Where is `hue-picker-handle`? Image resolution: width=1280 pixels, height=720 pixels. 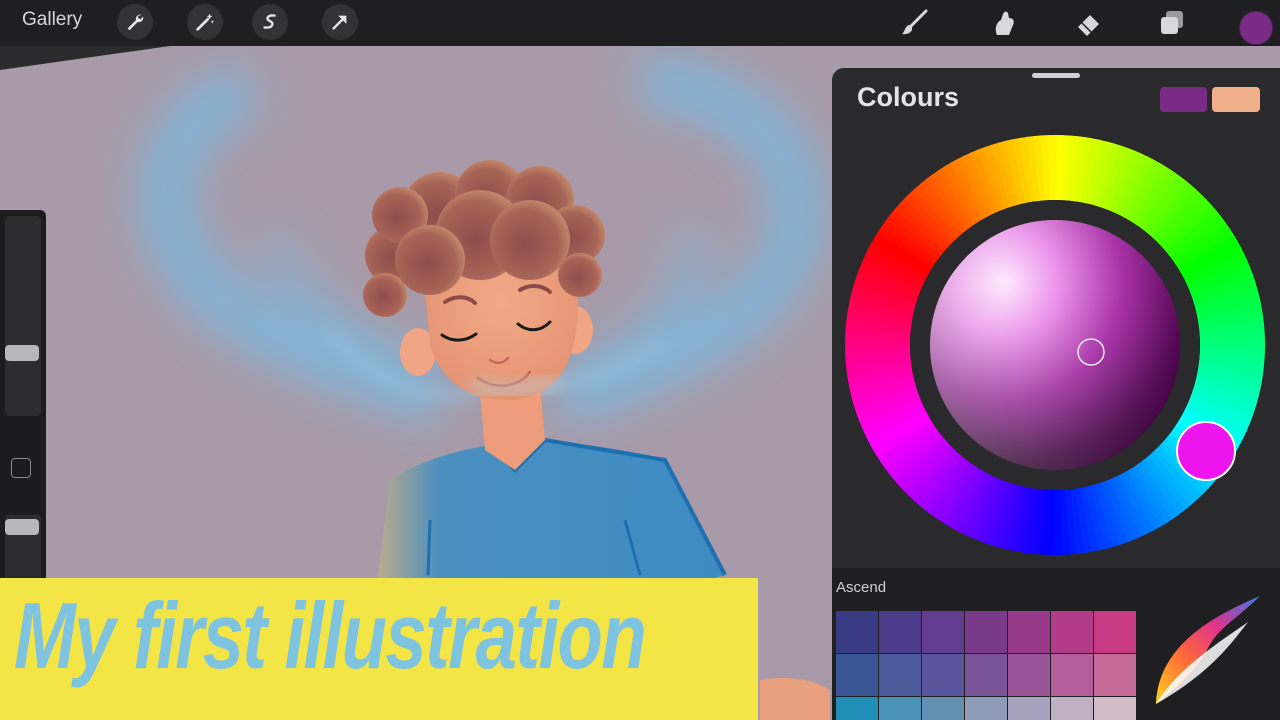
hue-picker-handle is located at coordinates (1206, 451).